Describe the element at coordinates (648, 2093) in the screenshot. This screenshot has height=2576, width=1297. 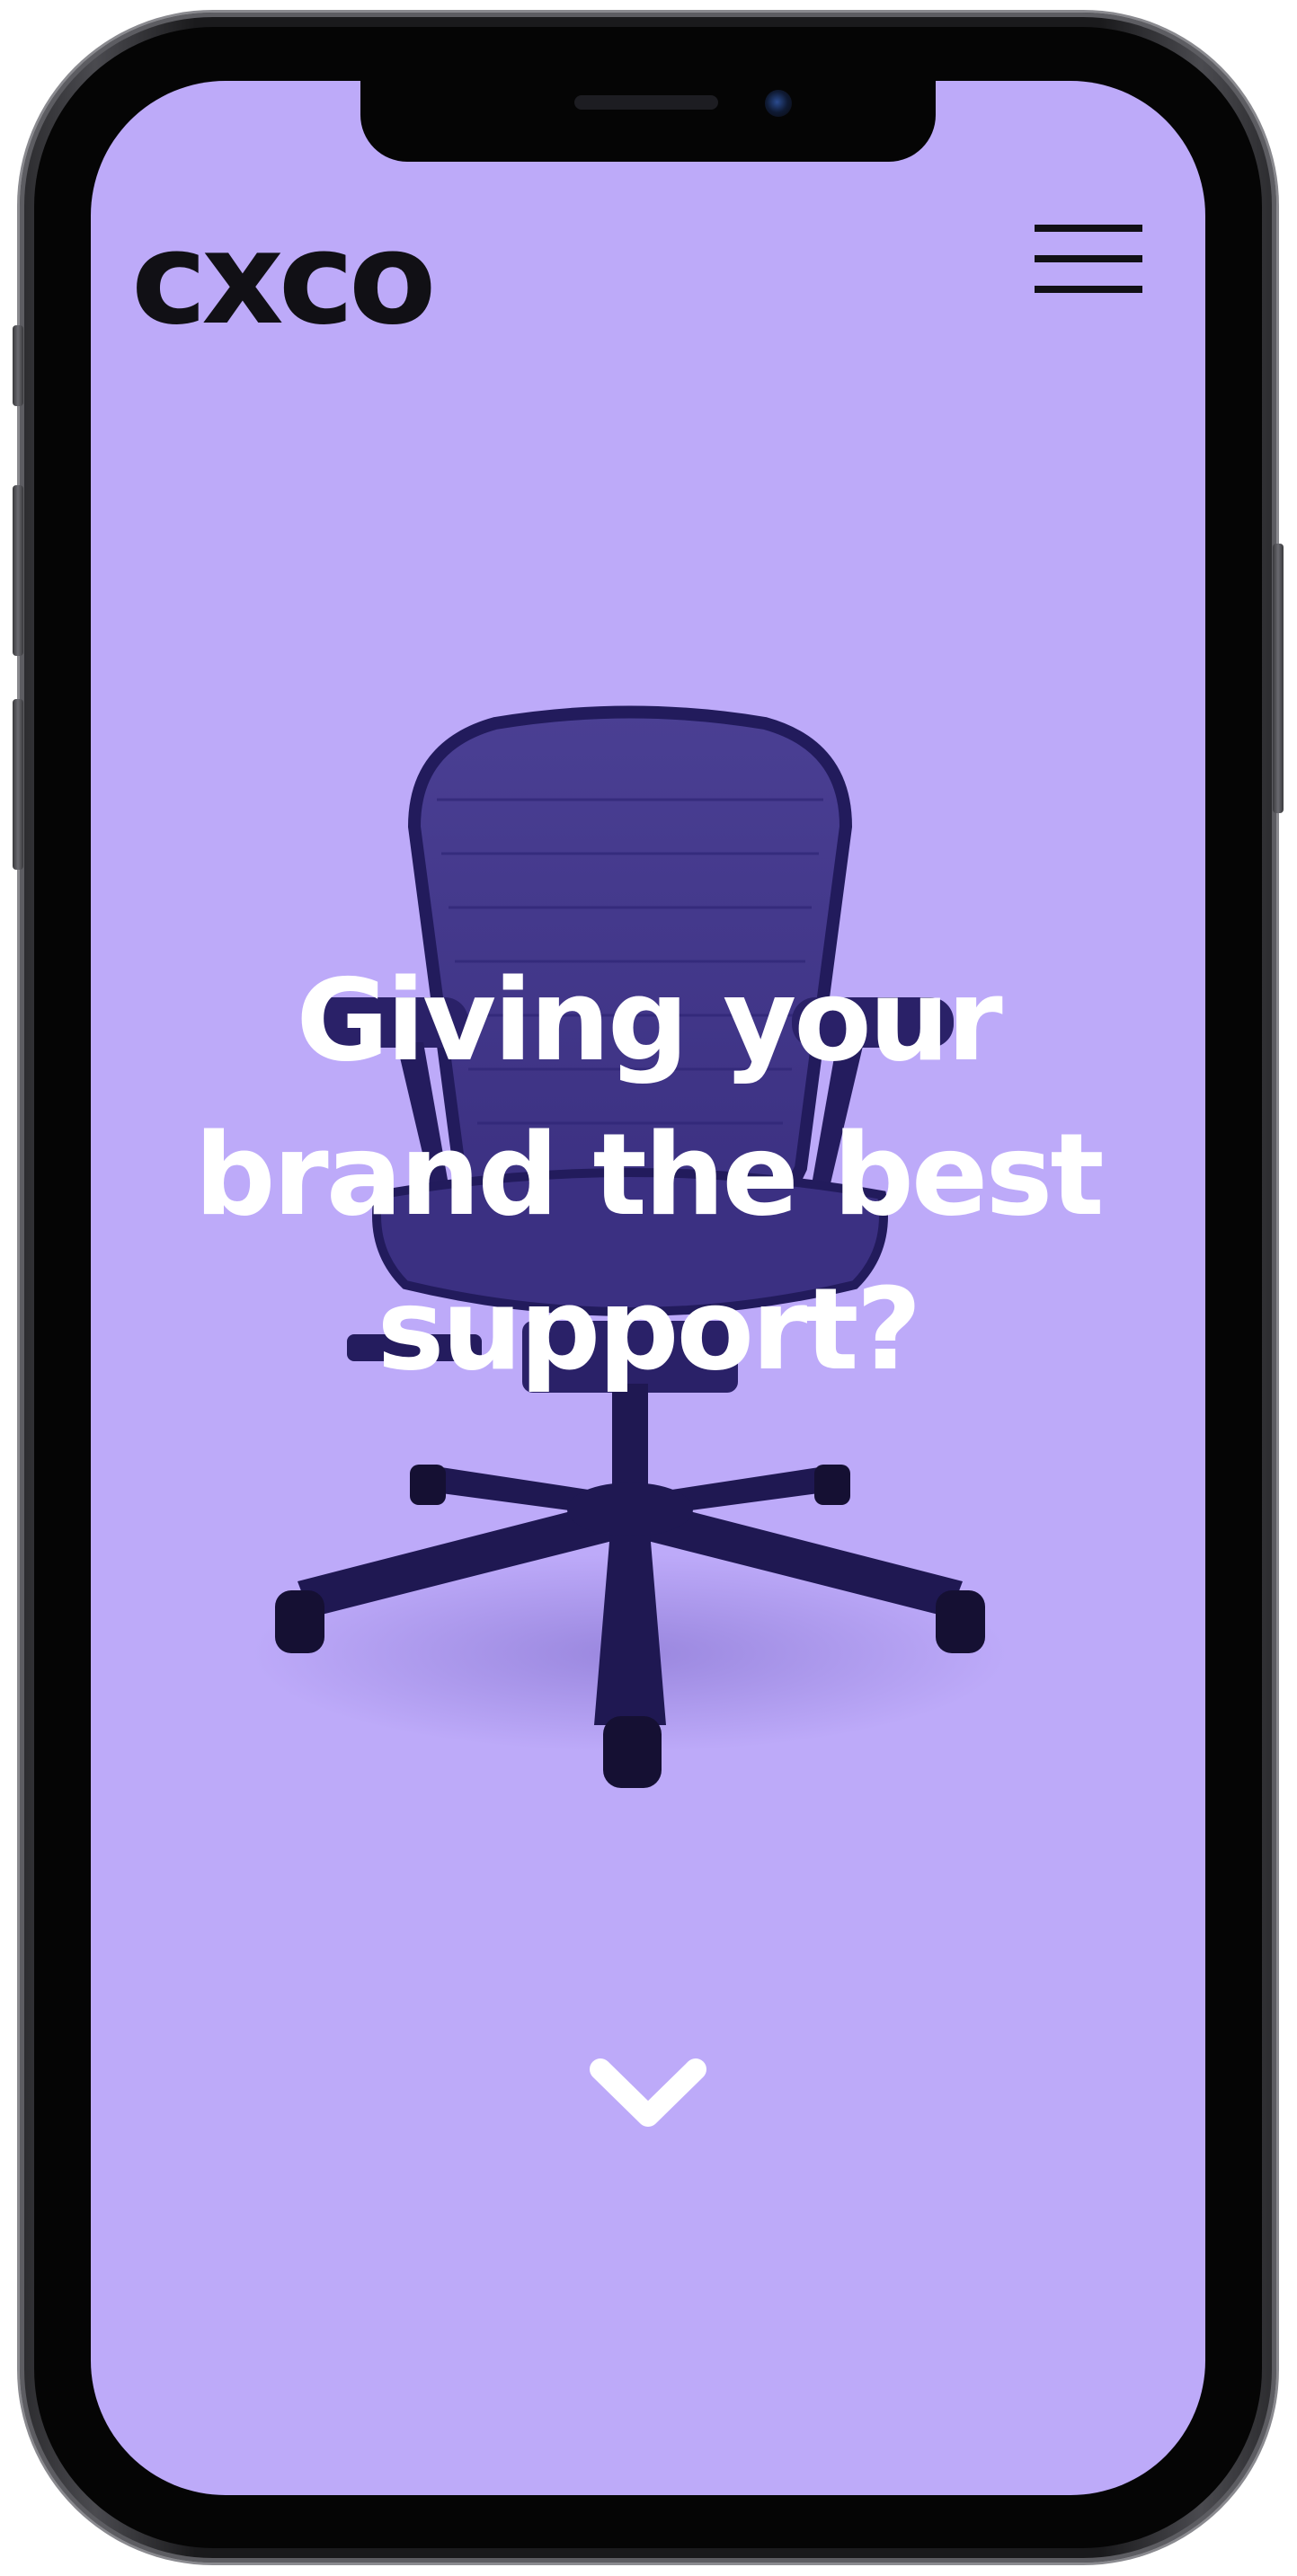
I see `chevron-down-icon` at that location.